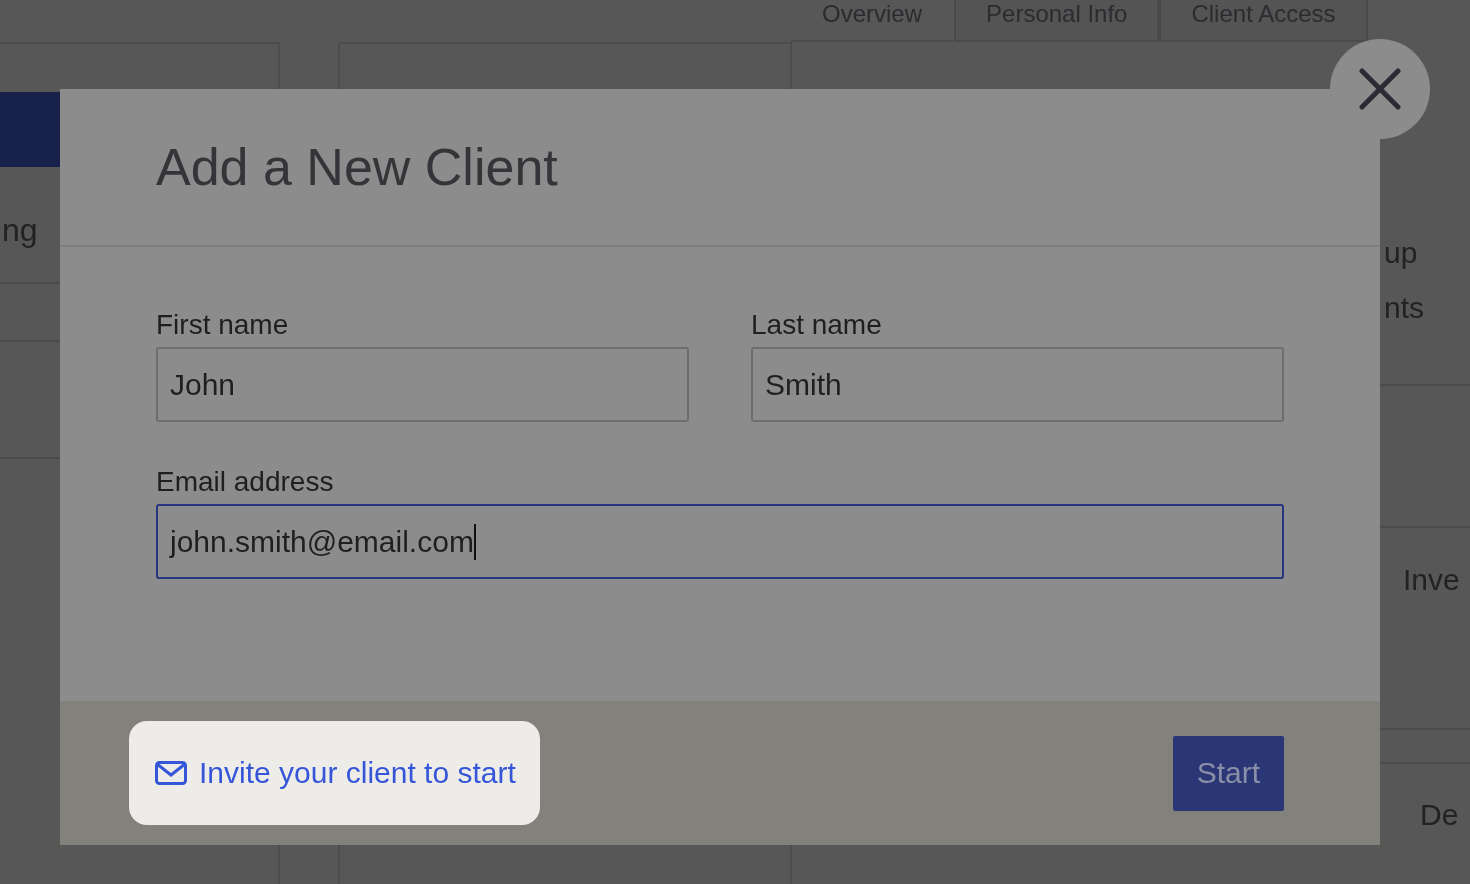 This screenshot has width=1470, height=884. Describe the element at coordinates (816, 325) in the screenshot. I see `field-label: Last name` at that location.